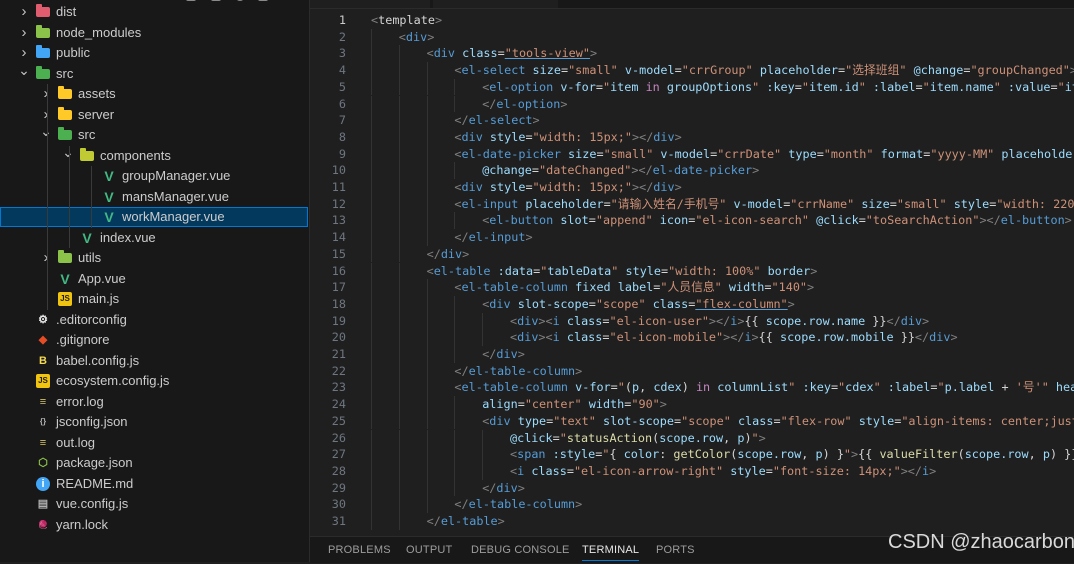 The image size is (1074, 564). Describe the element at coordinates (429, 550) in the screenshot. I see `tab-output: OUTPUT` at that location.